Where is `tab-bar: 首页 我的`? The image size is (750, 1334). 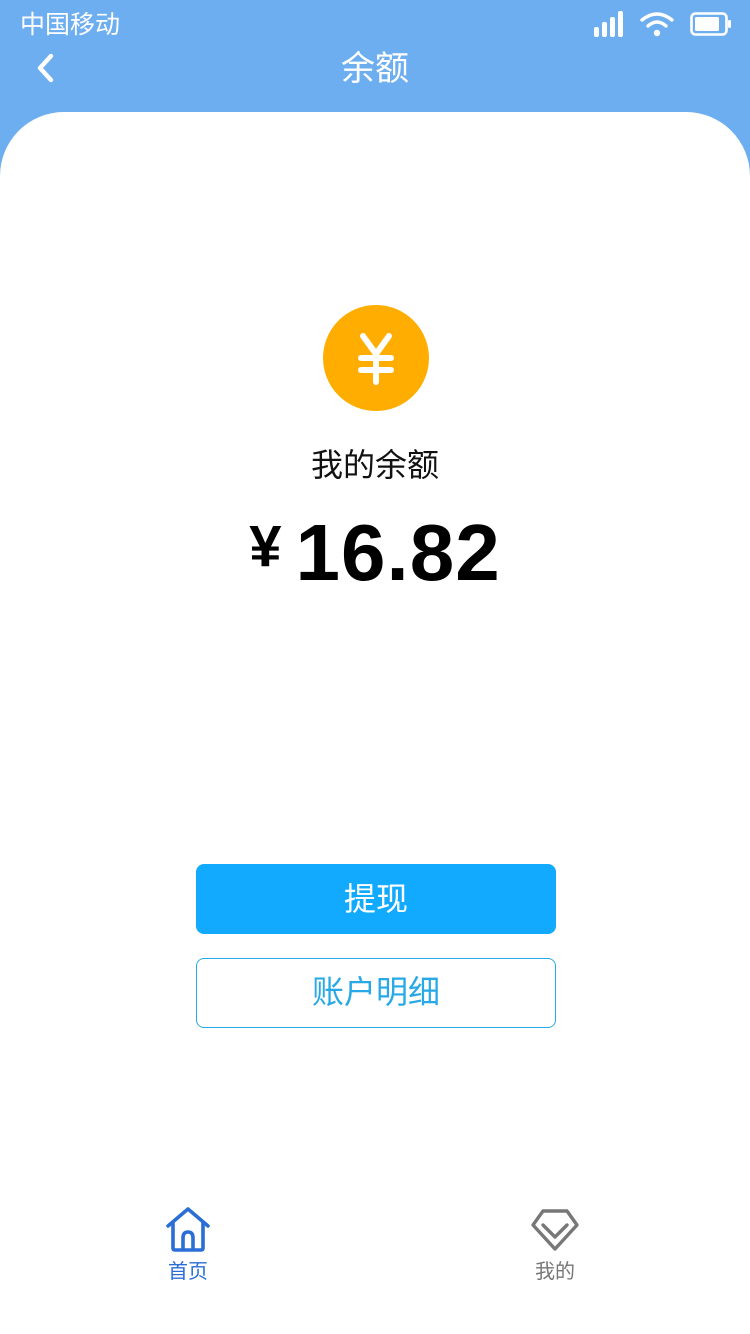 tab-bar: 首页 我的 is located at coordinates (375, 1267).